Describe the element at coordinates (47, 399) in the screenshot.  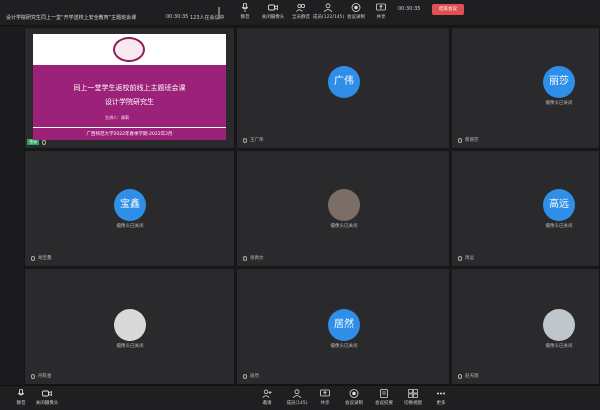
I see `camera-button: 关闭摄像头` at that location.